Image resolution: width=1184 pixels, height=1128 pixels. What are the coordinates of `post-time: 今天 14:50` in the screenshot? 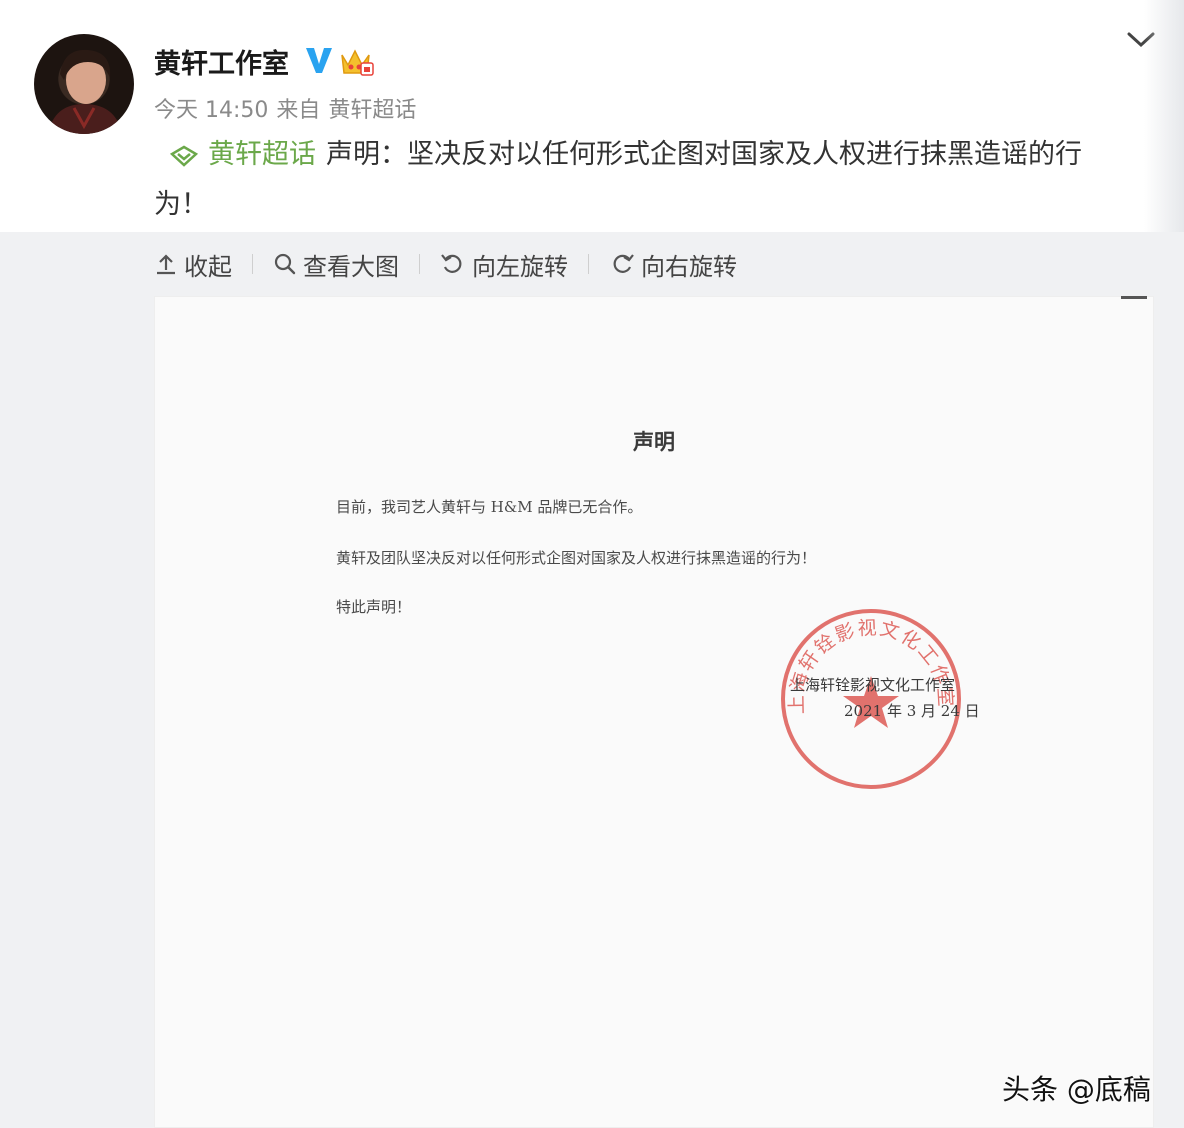 It's located at (211, 110).